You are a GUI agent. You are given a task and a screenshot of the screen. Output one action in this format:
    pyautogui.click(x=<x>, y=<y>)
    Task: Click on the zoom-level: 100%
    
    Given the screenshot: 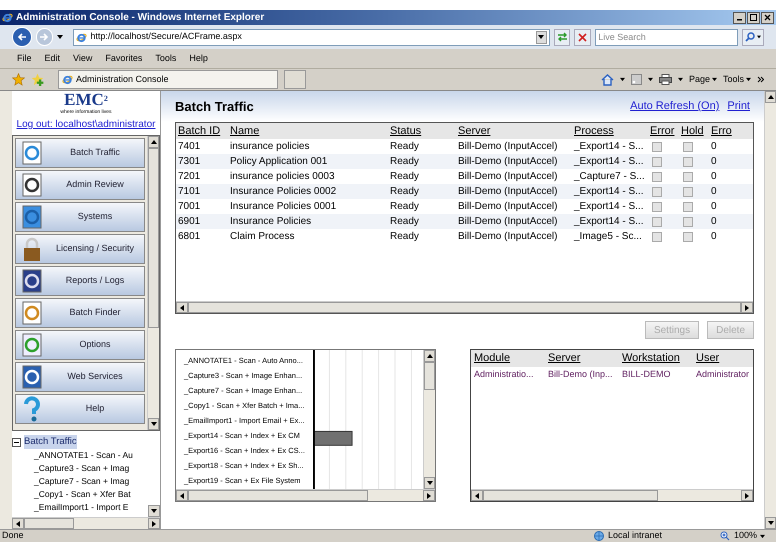 What is the action you would take?
    pyautogui.click(x=754, y=535)
    